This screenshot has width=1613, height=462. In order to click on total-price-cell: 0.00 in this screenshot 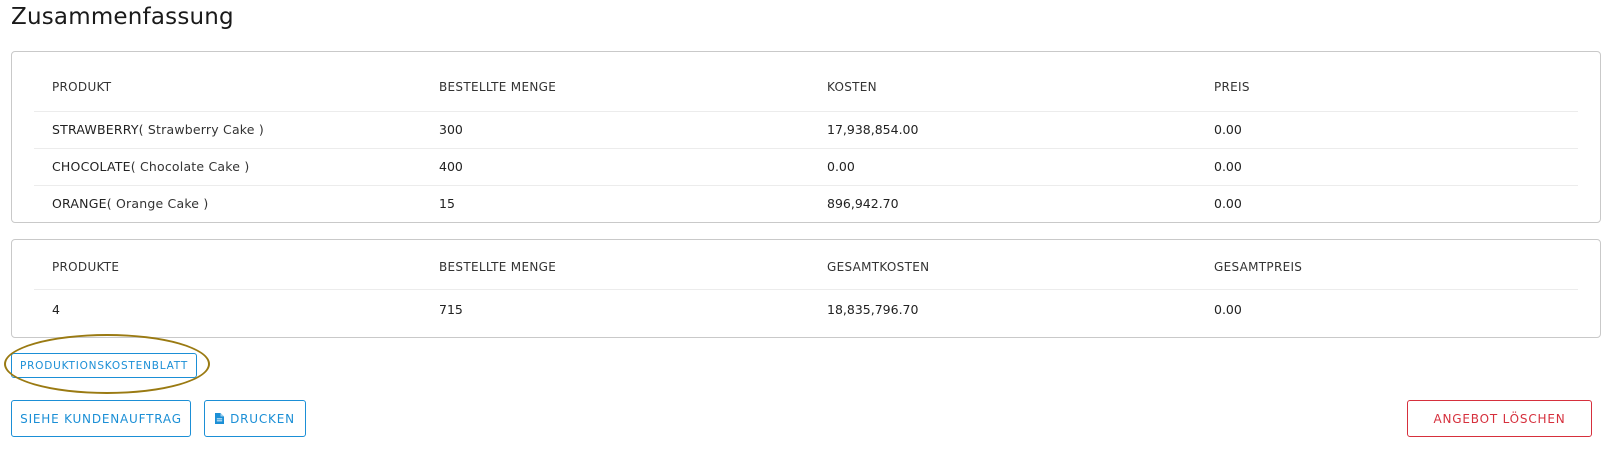, I will do `click(1228, 309)`.